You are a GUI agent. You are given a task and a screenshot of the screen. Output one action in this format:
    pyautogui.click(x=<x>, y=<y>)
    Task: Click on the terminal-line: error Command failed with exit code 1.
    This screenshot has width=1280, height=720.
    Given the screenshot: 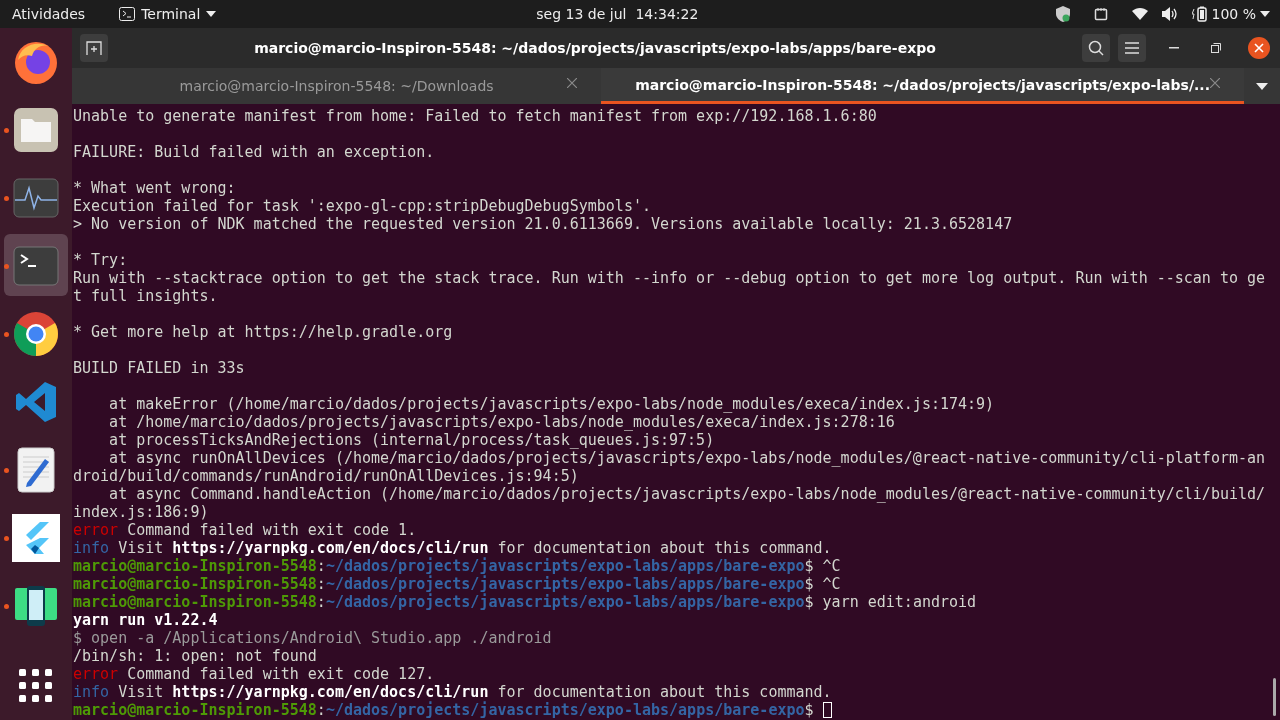 What is the action you would take?
    pyautogui.click(x=245, y=530)
    